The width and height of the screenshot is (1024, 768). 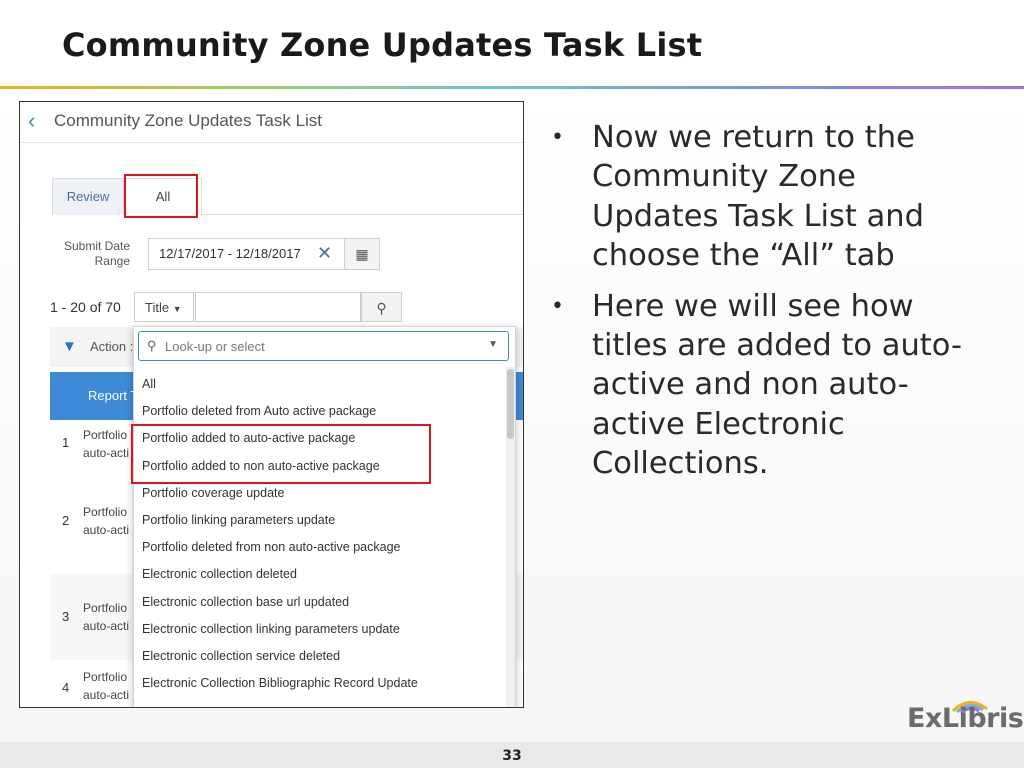 What do you see at coordinates (278, 307) in the screenshot?
I see `search-input` at bounding box center [278, 307].